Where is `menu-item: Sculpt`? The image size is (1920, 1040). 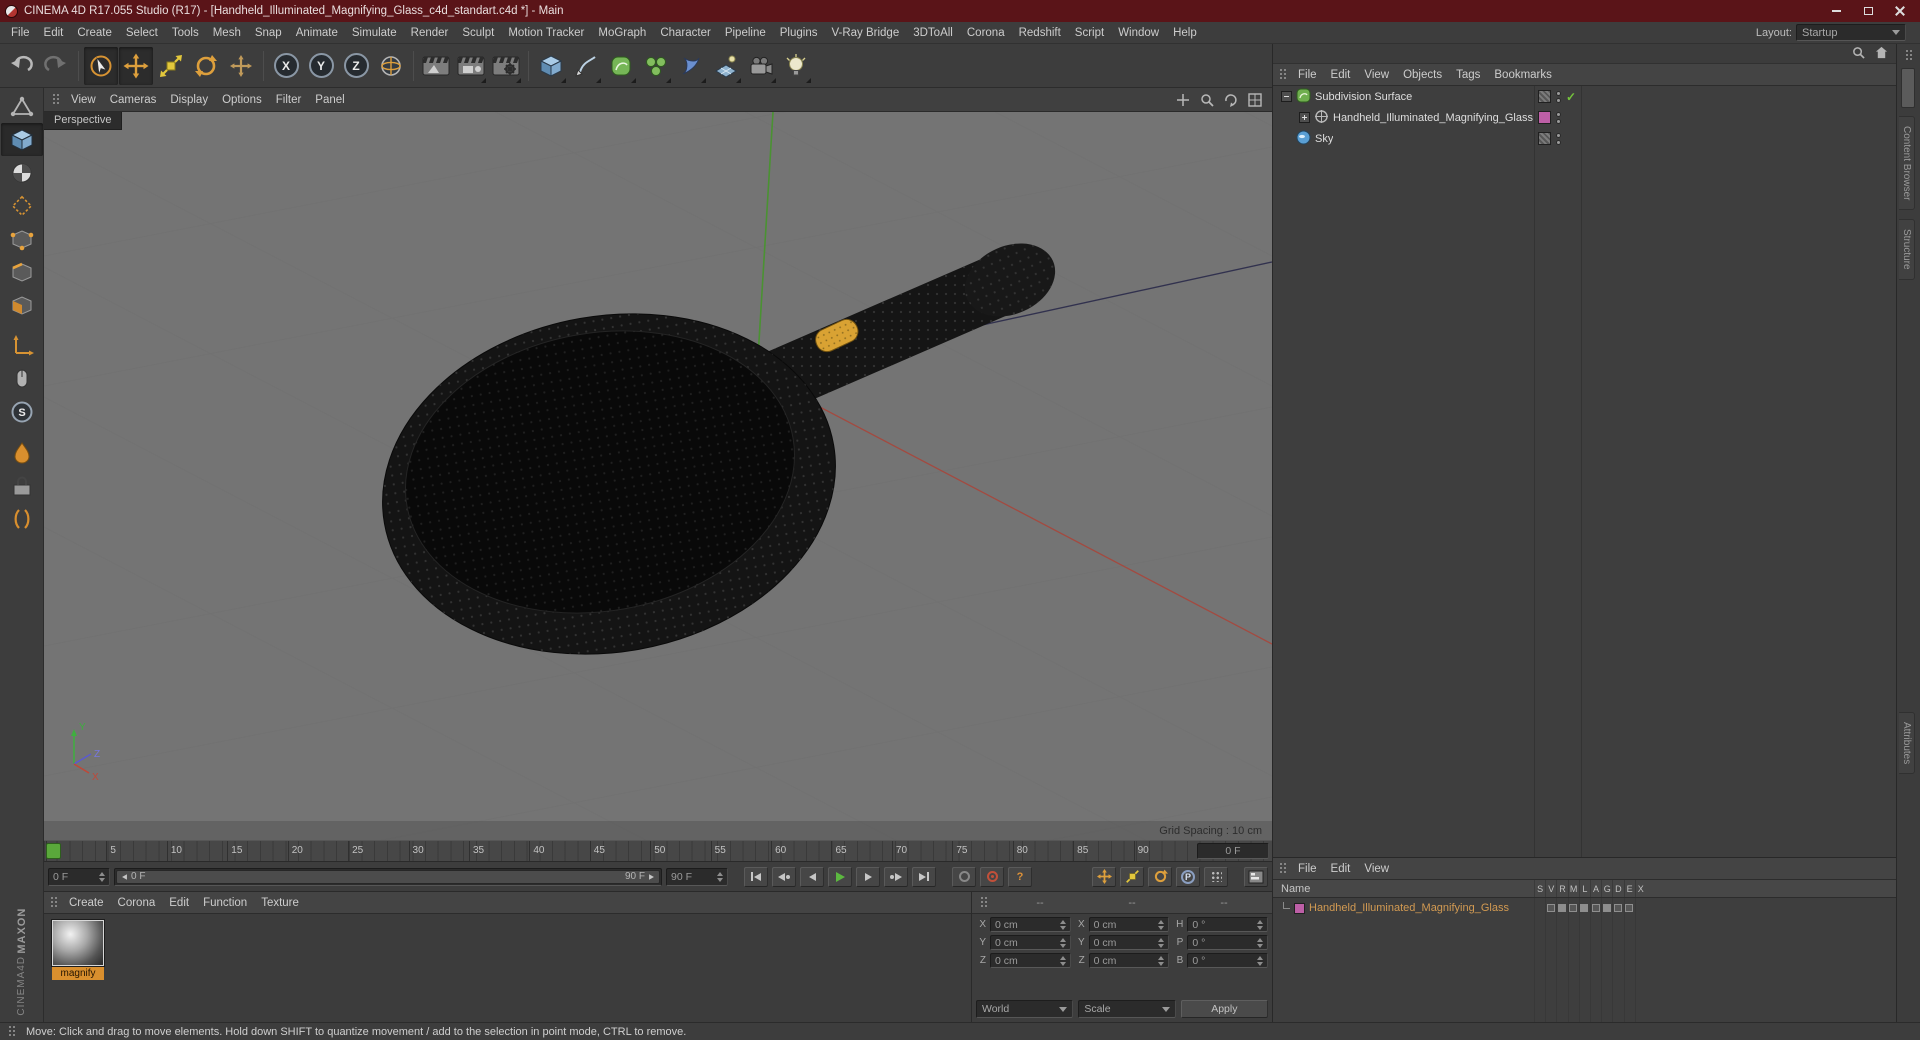 menu-item: Sculpt is located at coordinates (478, 33).